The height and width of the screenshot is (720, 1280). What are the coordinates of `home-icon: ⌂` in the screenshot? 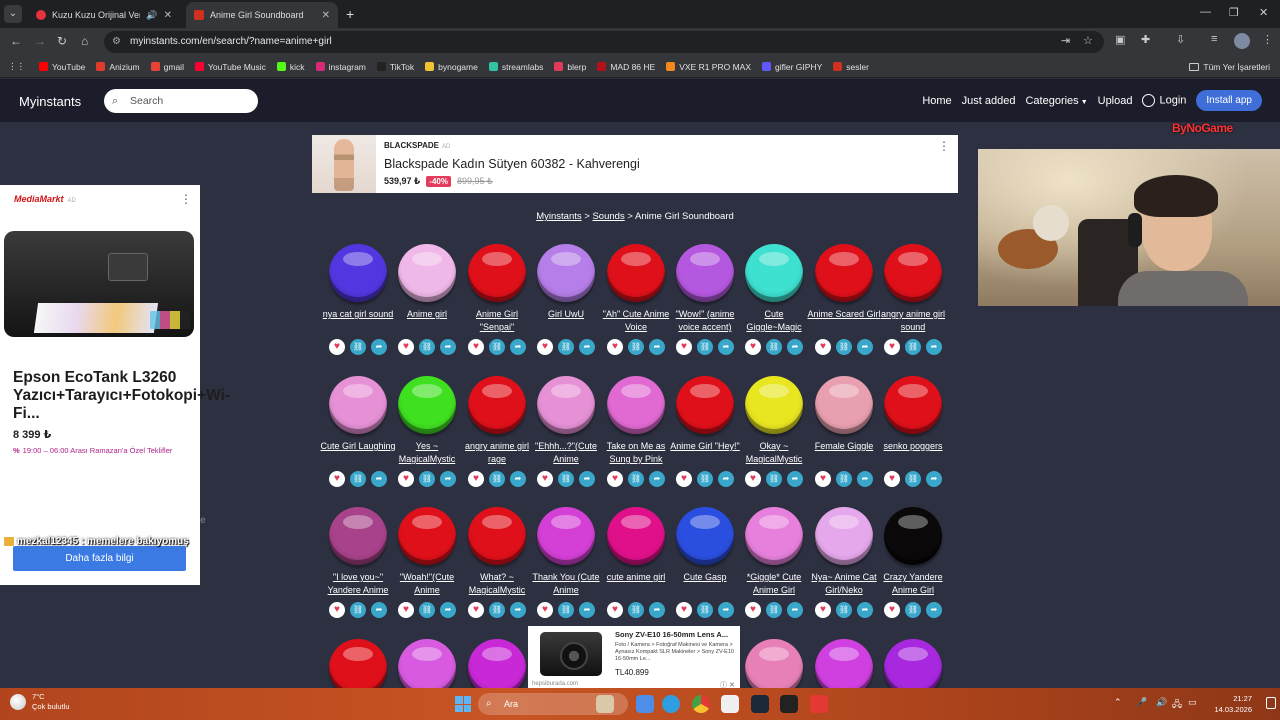 It's located at (84, 41).